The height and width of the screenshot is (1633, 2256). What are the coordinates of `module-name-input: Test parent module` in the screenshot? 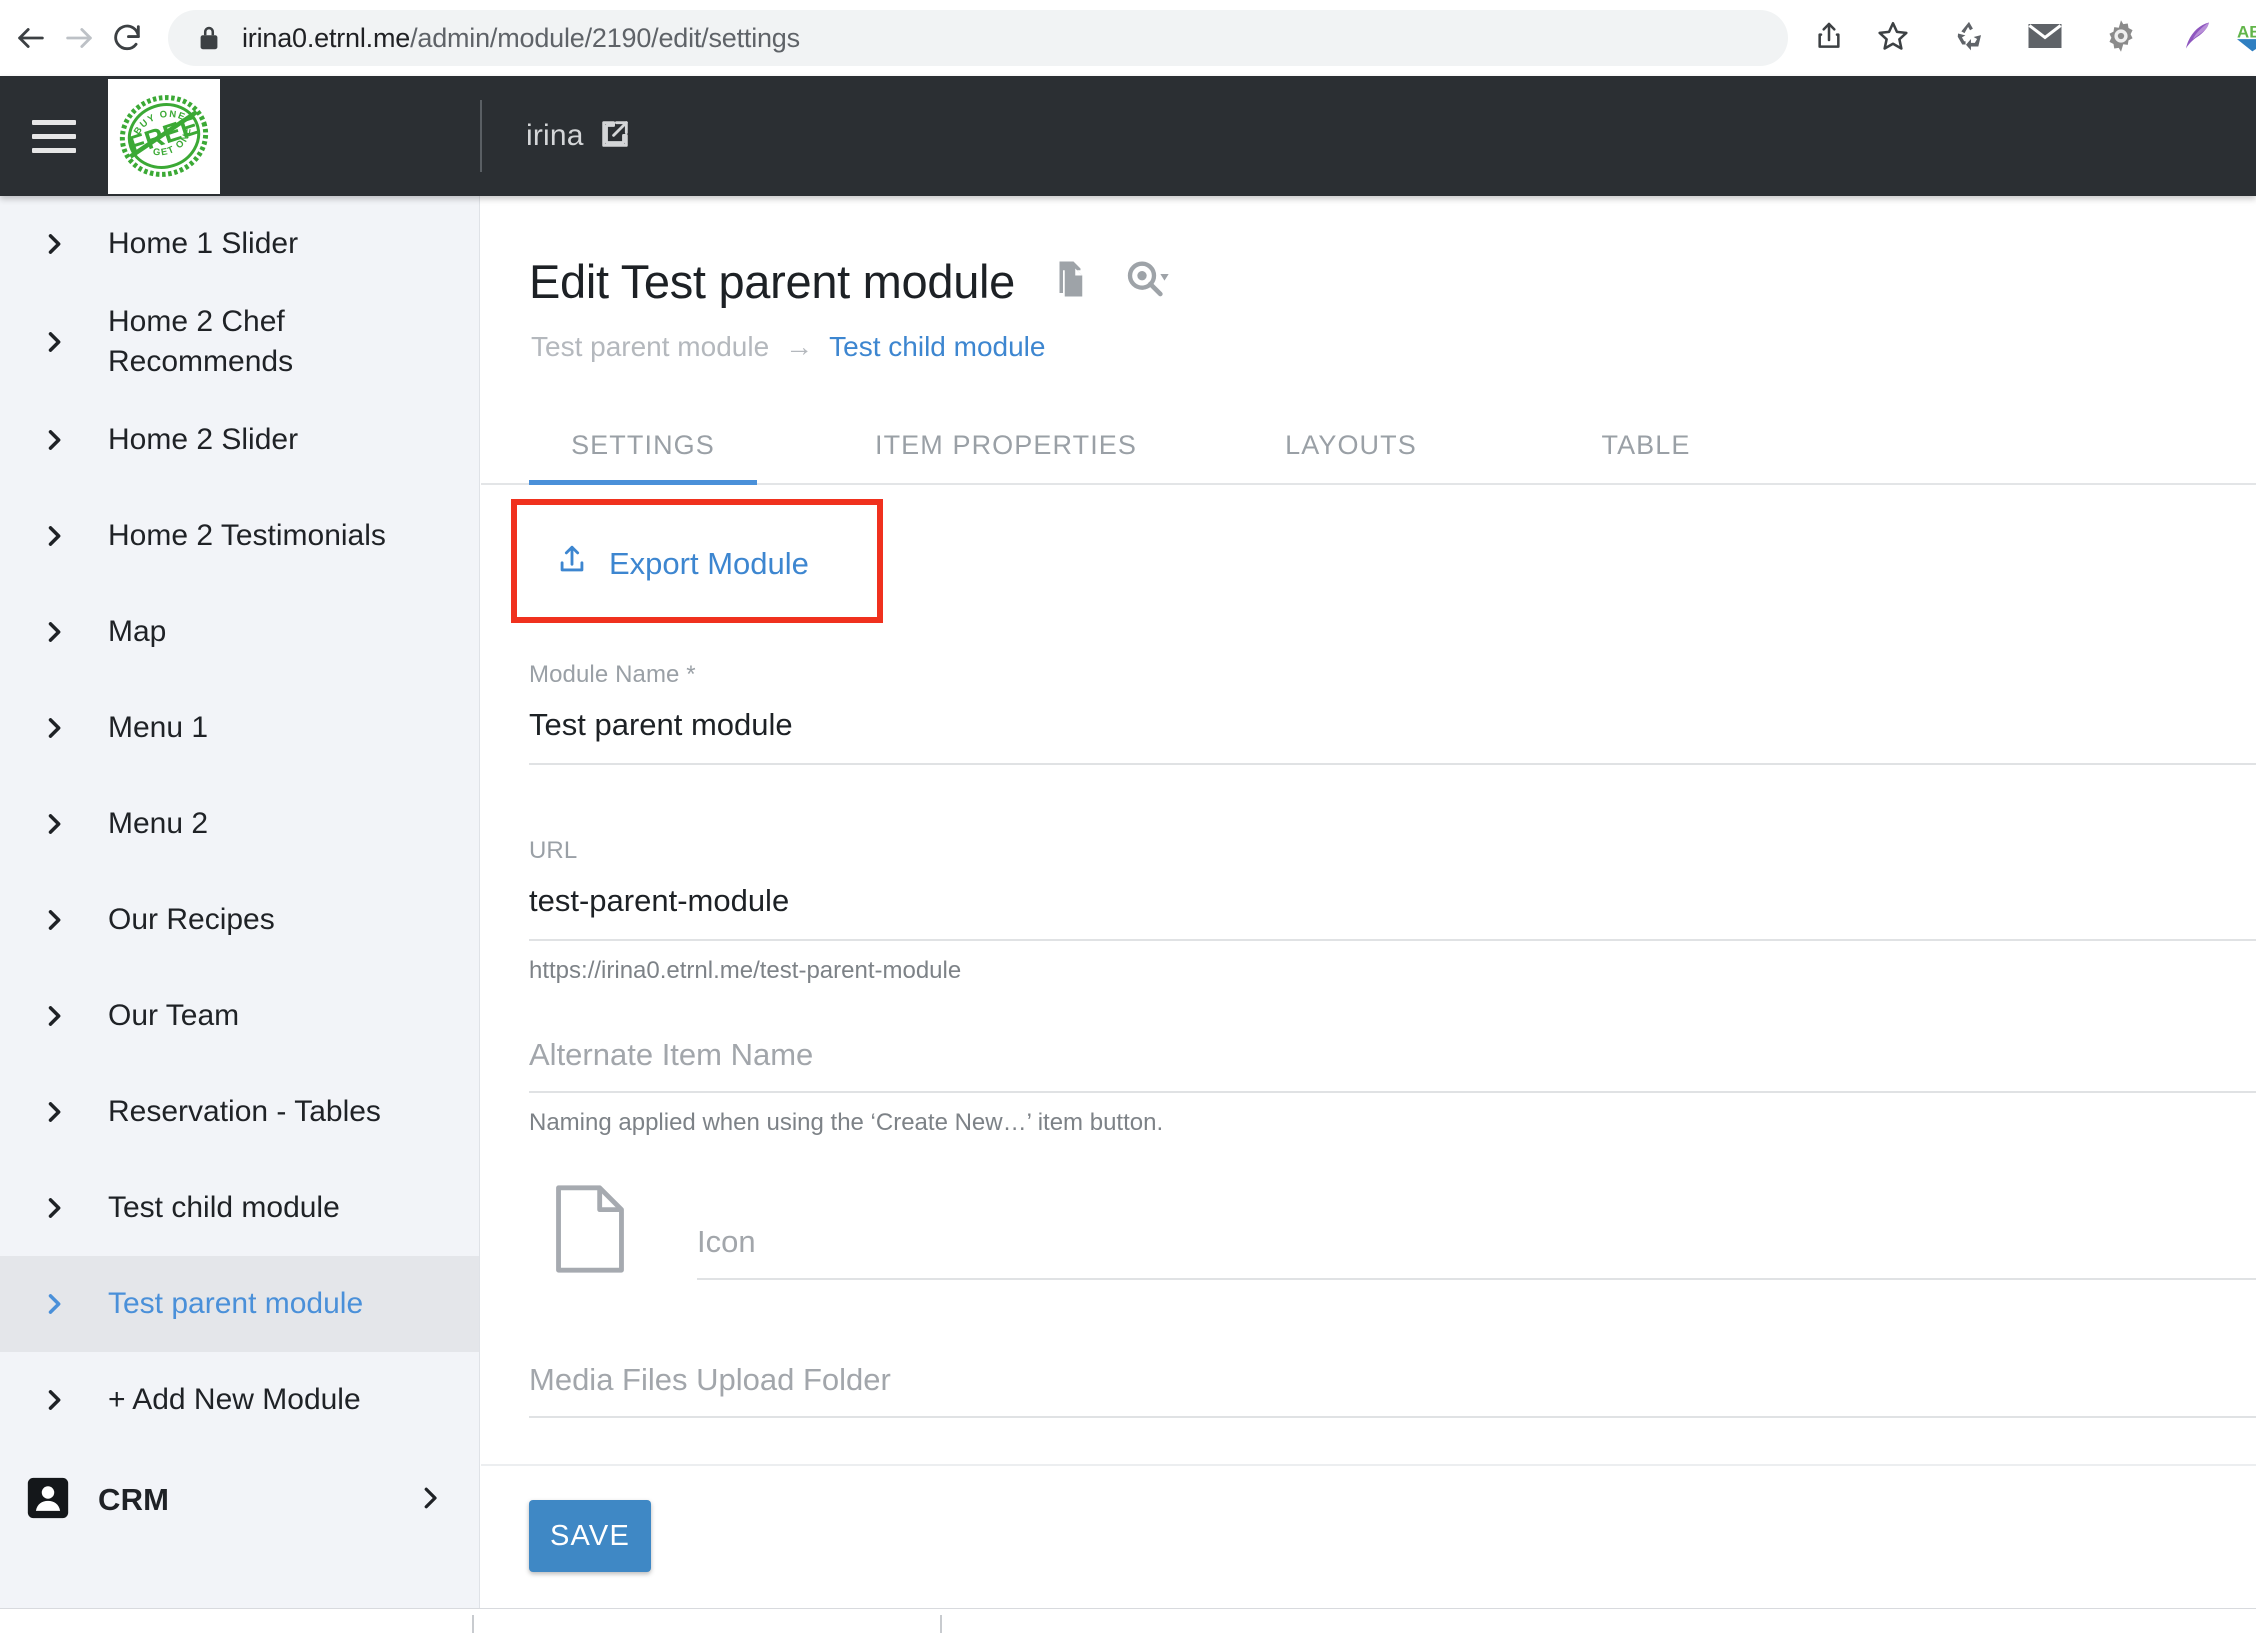 It's located at (1392, 716).